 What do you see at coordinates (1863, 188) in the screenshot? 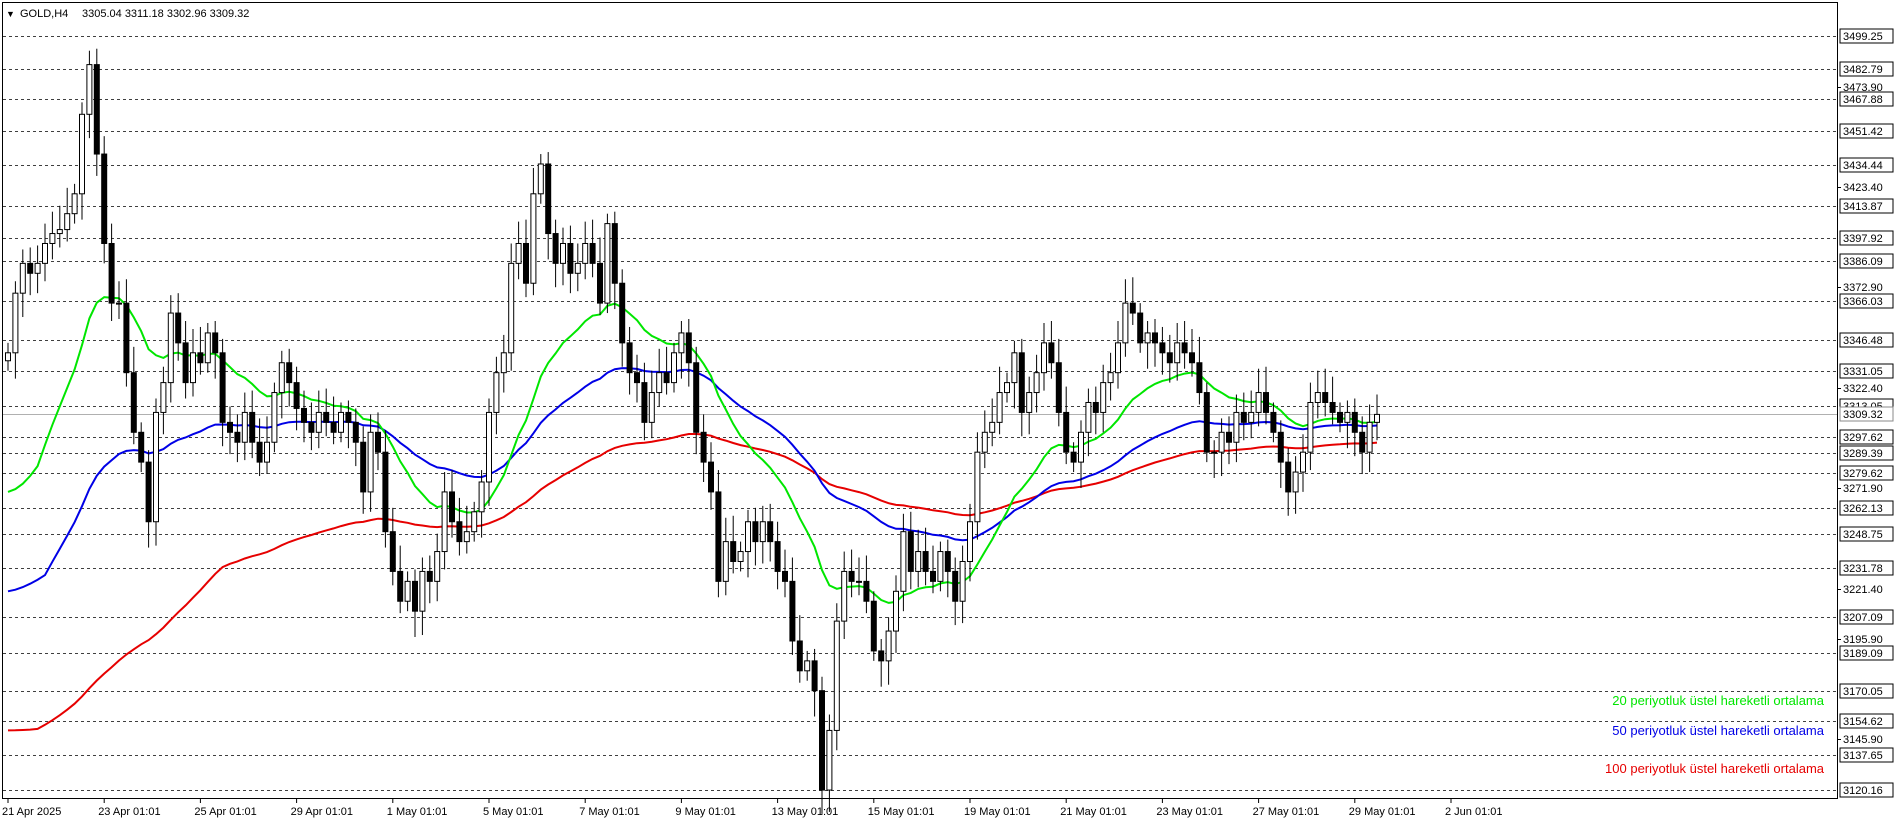
I see `y-tick-label: 3423.40` at bounding box center [1863, 188].